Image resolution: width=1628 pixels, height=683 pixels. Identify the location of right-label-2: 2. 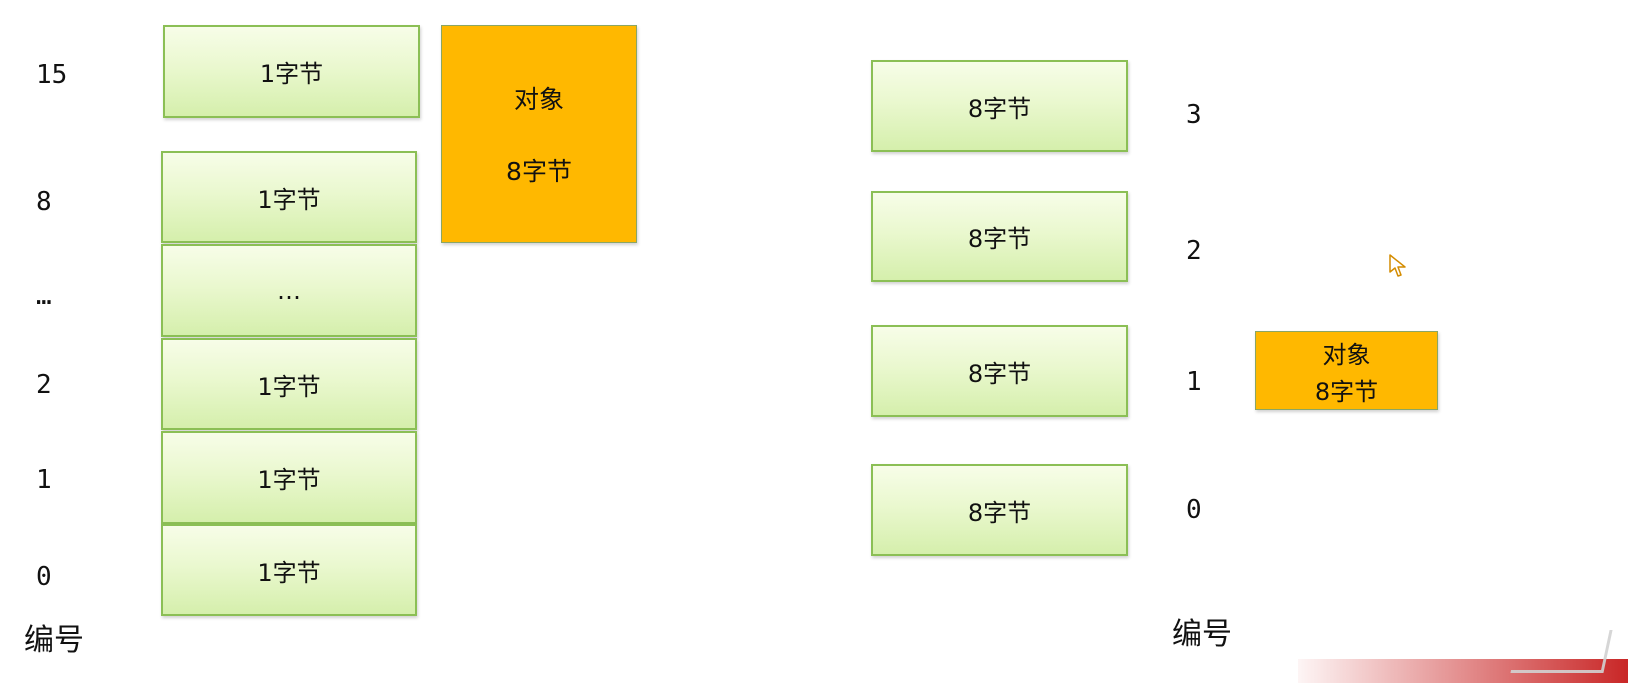
(1194, 251).